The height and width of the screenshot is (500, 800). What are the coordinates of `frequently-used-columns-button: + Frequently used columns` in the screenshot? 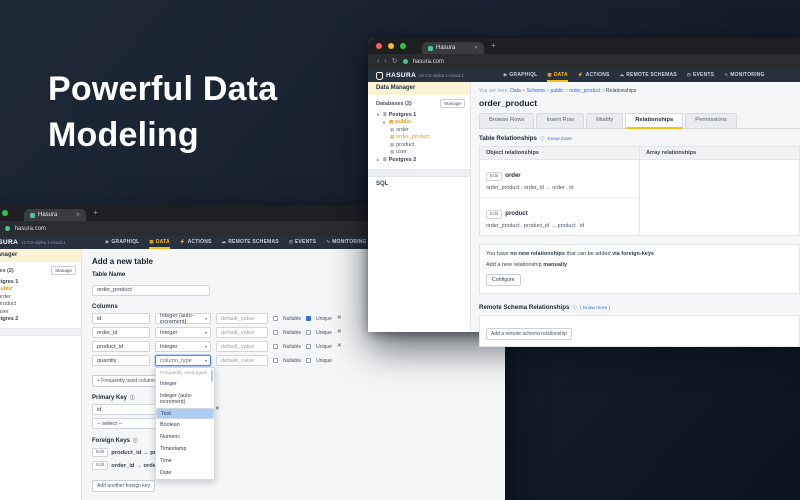 It's located at (127, 381).